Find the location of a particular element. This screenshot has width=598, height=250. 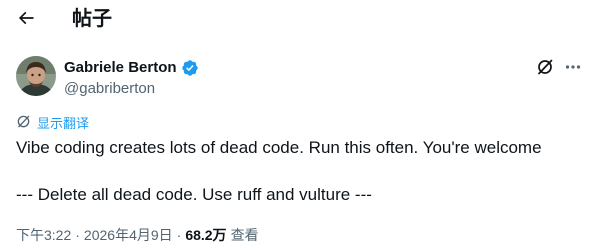

grok-button is located at coordinates (545, 69).